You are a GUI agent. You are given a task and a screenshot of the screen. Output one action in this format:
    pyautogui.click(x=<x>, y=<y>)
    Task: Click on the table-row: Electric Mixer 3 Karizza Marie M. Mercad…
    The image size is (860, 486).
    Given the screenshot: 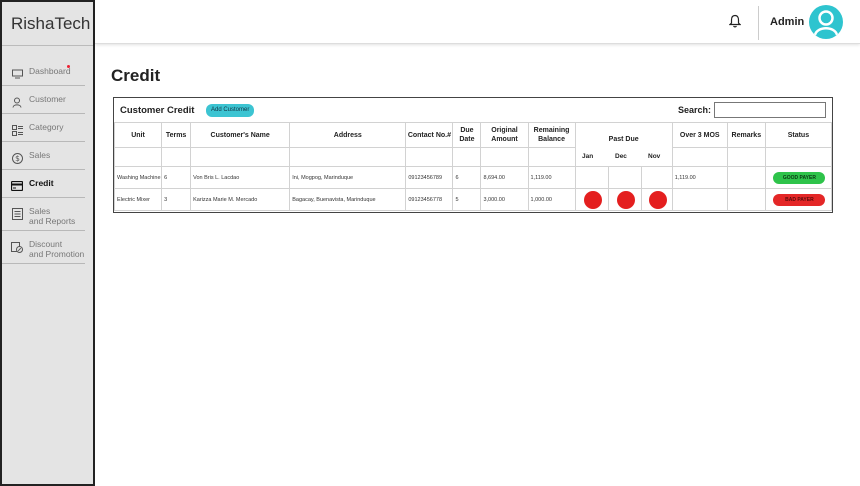 What is the action you would take?
    pyautogui.click(x=473, y=199)
    